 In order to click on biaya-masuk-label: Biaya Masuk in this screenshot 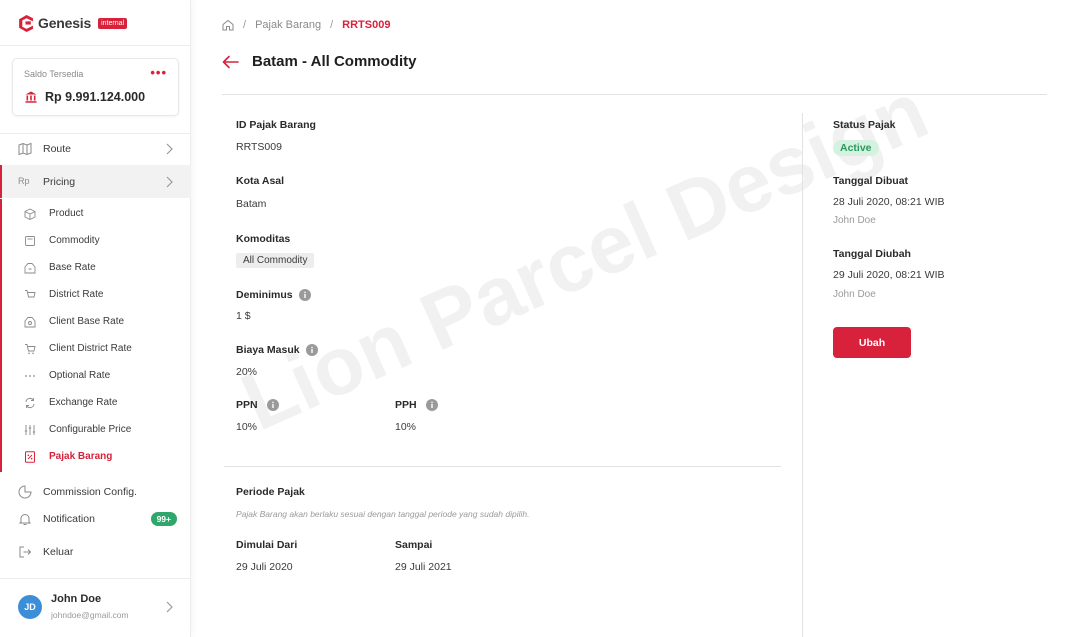, I will do `click(277, 350)`.